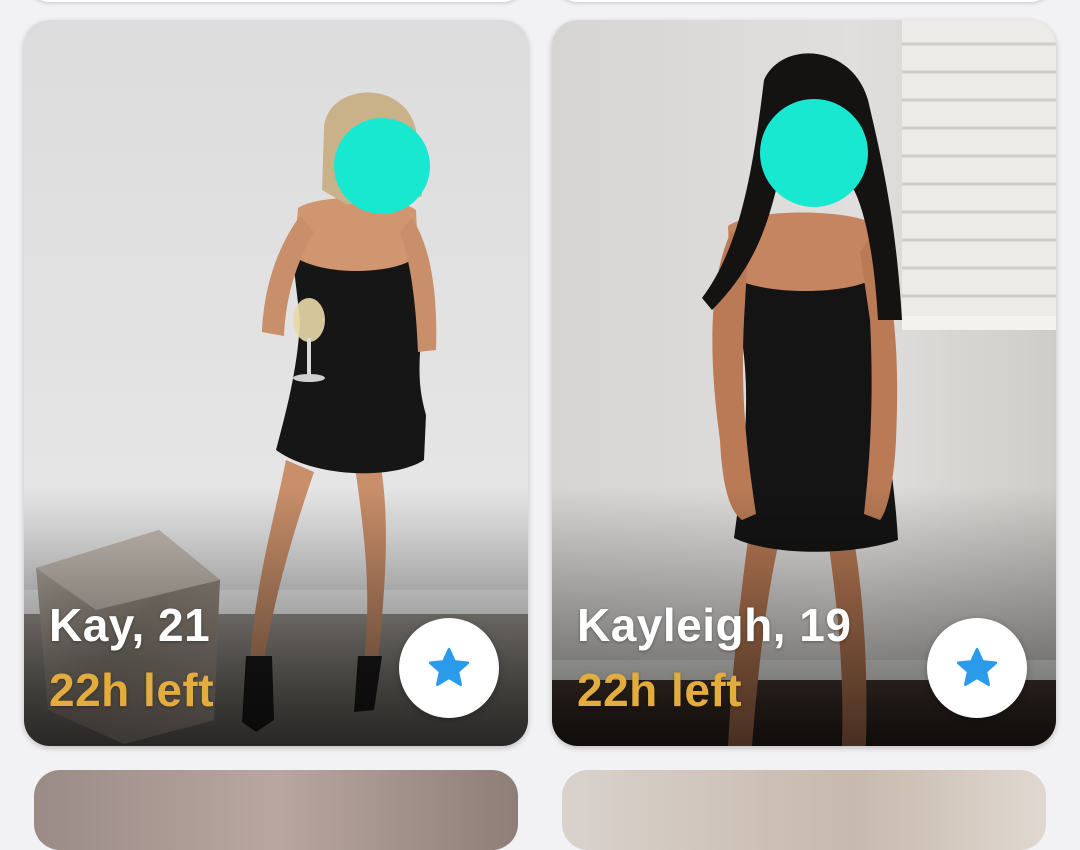 The image size is (1080, 850). Describe the element at coordinates (276, 1) in the screenshot. I see `previous-card-left` at that location.